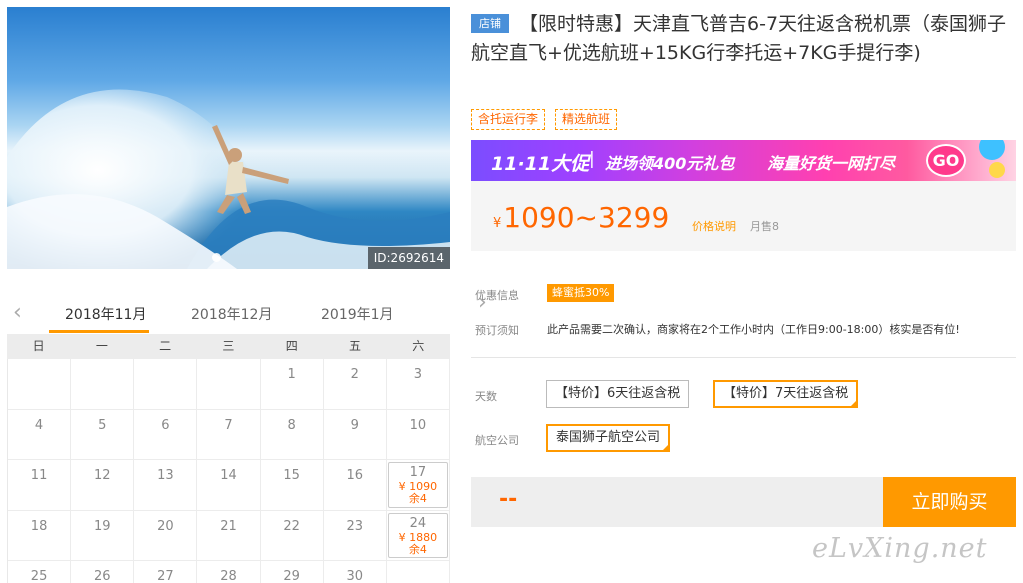 The width and height of the screenshot is (1023, 583). I want to click on calendar-day-cell: 1, so click(292, 384).